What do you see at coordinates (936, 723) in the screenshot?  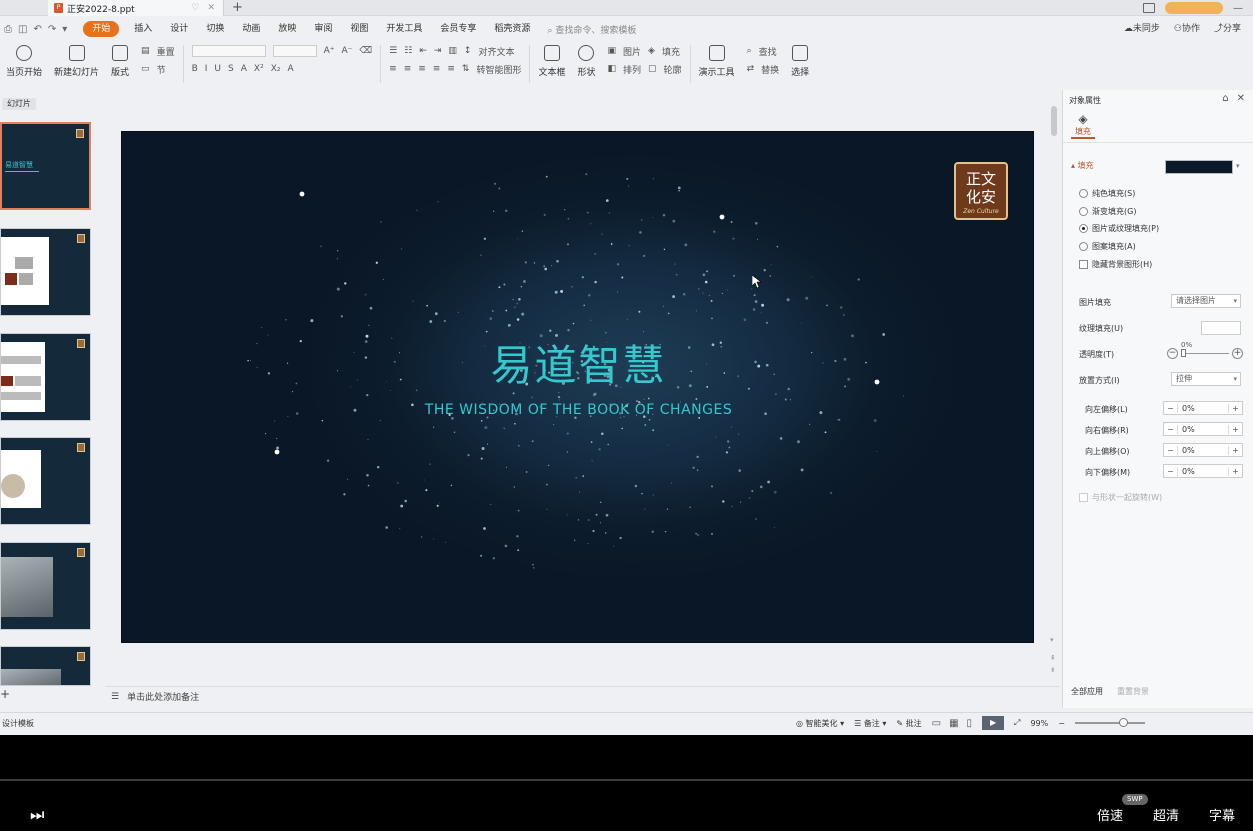 I see `normal-view-icon: ▭` at bounding box center [936, 723].